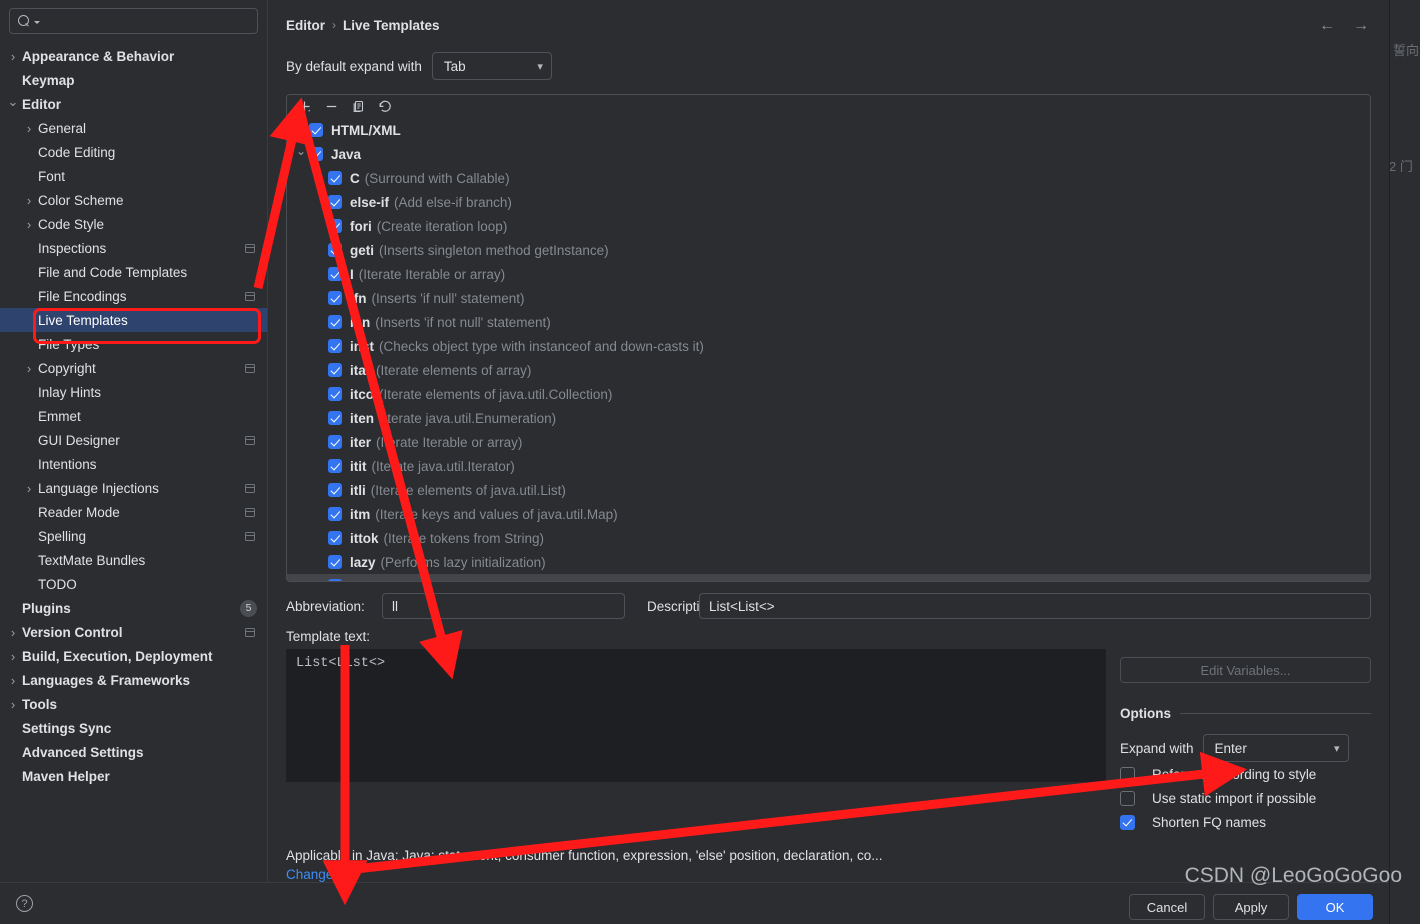  Describe the element at coordinates (133, 680) in the screenshot. I see `sidebar-item-languages-frameworks: Languages & Frameworks` at that location.